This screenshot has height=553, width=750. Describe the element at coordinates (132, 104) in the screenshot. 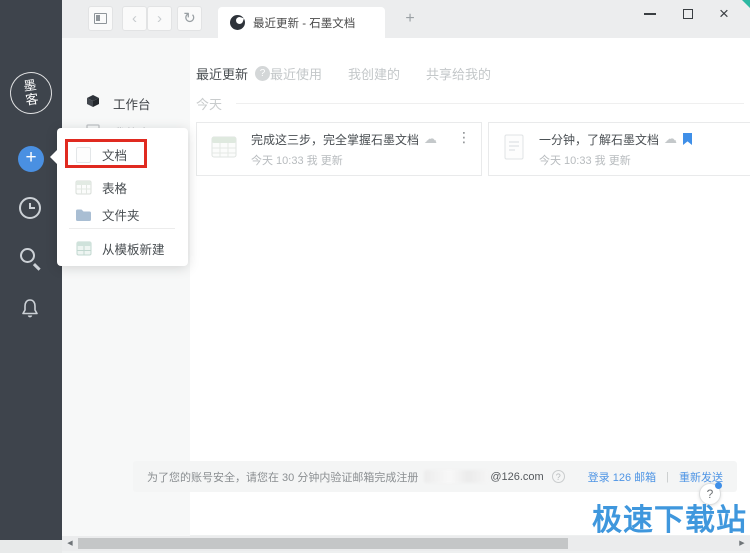

I see `sidebar-item-label: 工作台` at that location.